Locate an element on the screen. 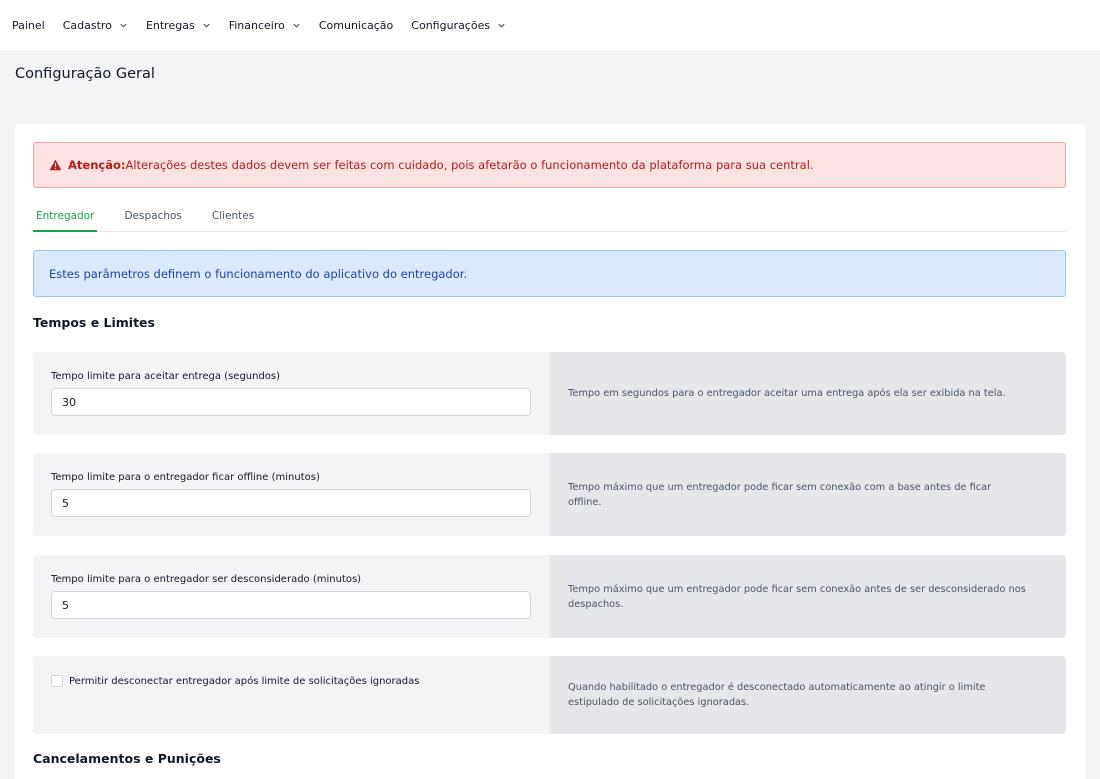 This screenshot has width=1100, height=779. nav-item-label: Painel is located at coordinates (28, 25).